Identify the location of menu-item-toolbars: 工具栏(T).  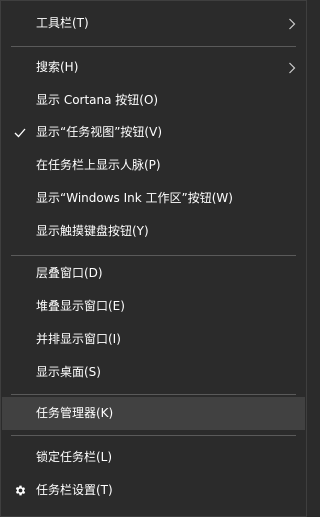
(153, 23).